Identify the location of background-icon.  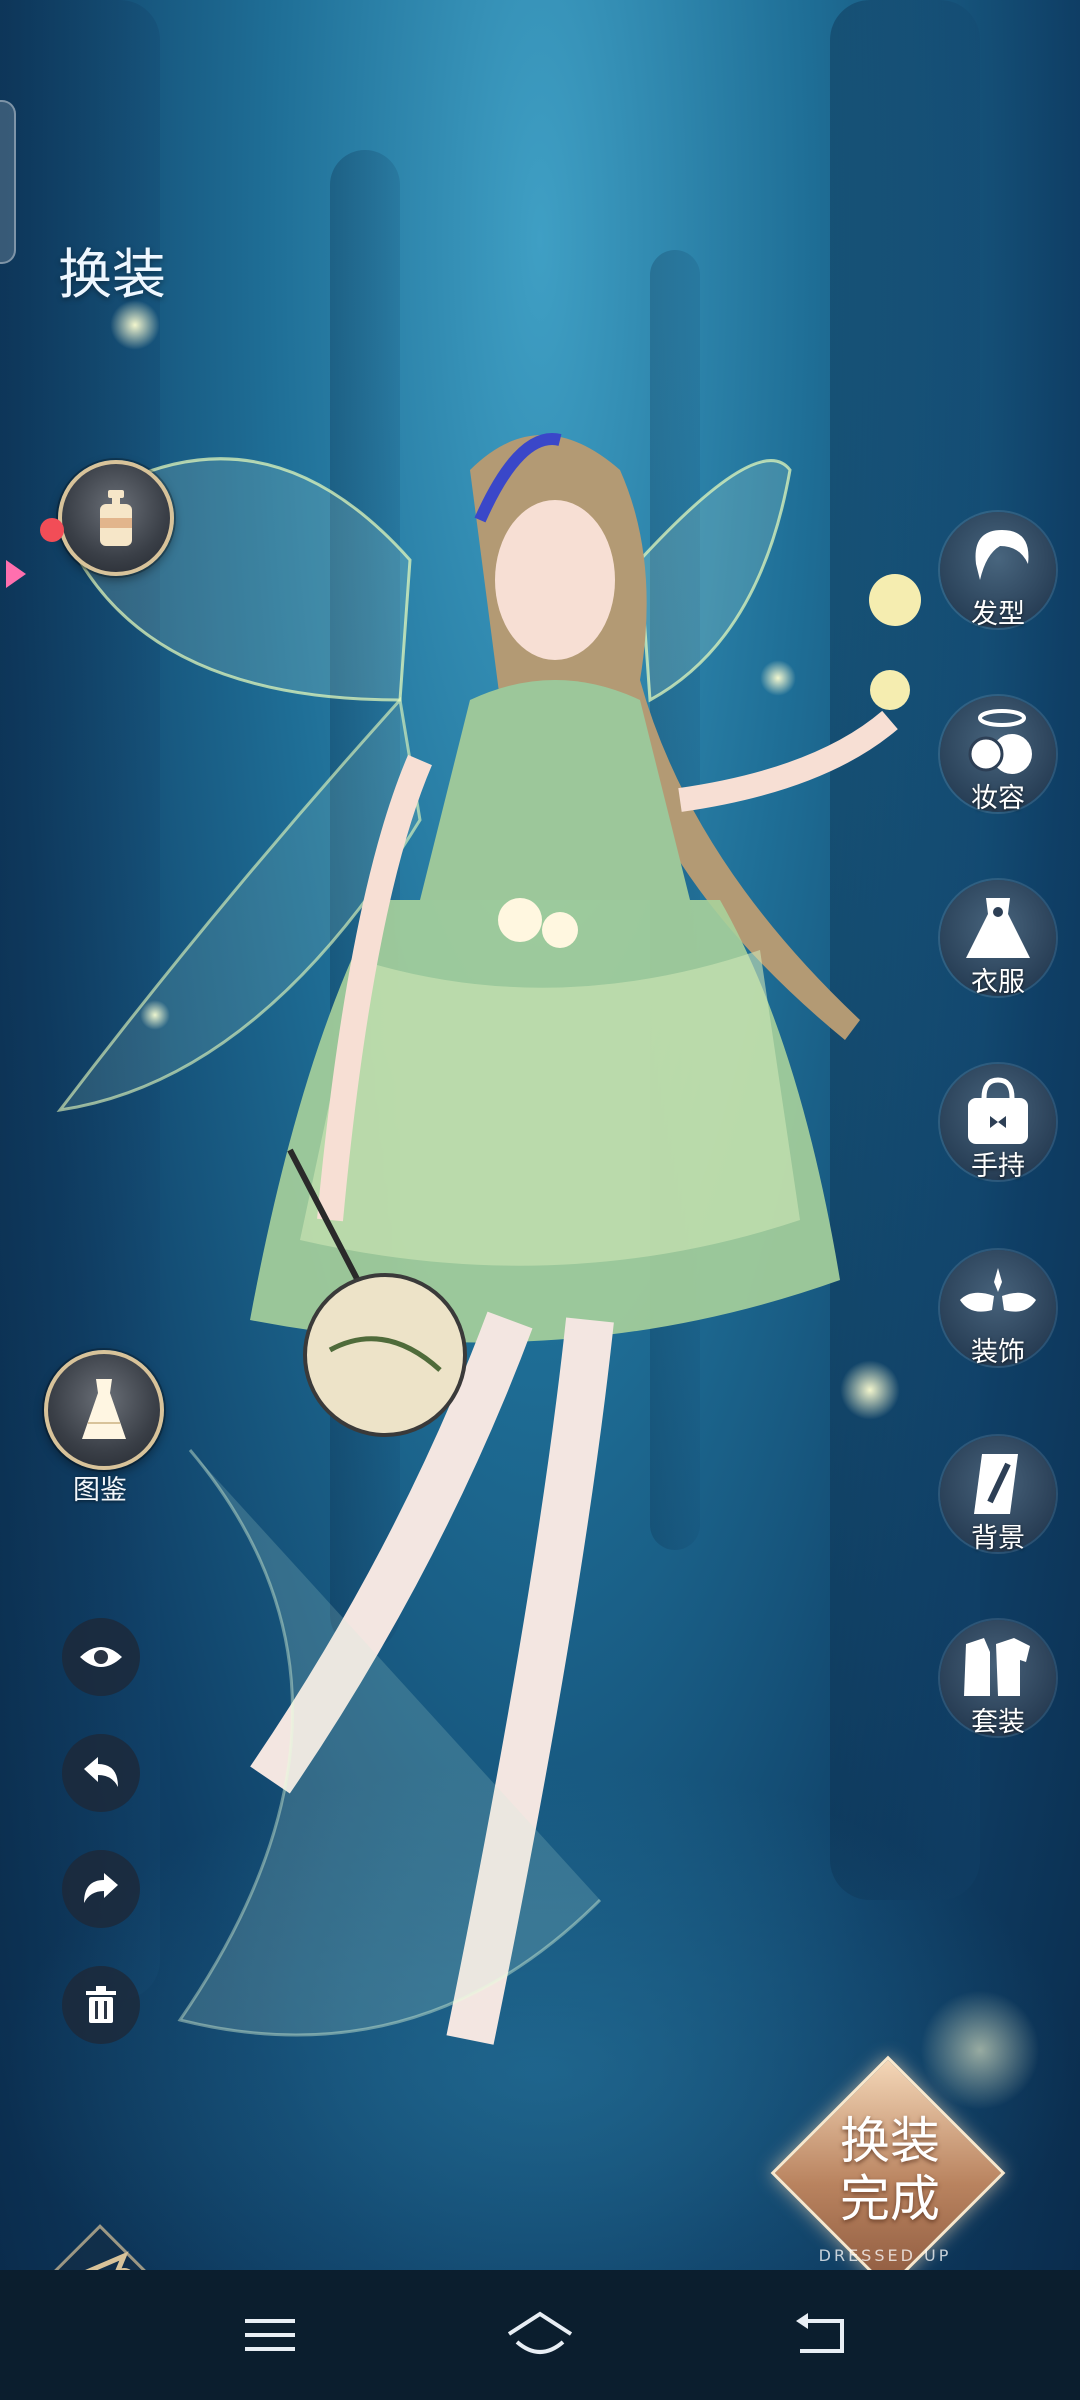
(996, 1484).